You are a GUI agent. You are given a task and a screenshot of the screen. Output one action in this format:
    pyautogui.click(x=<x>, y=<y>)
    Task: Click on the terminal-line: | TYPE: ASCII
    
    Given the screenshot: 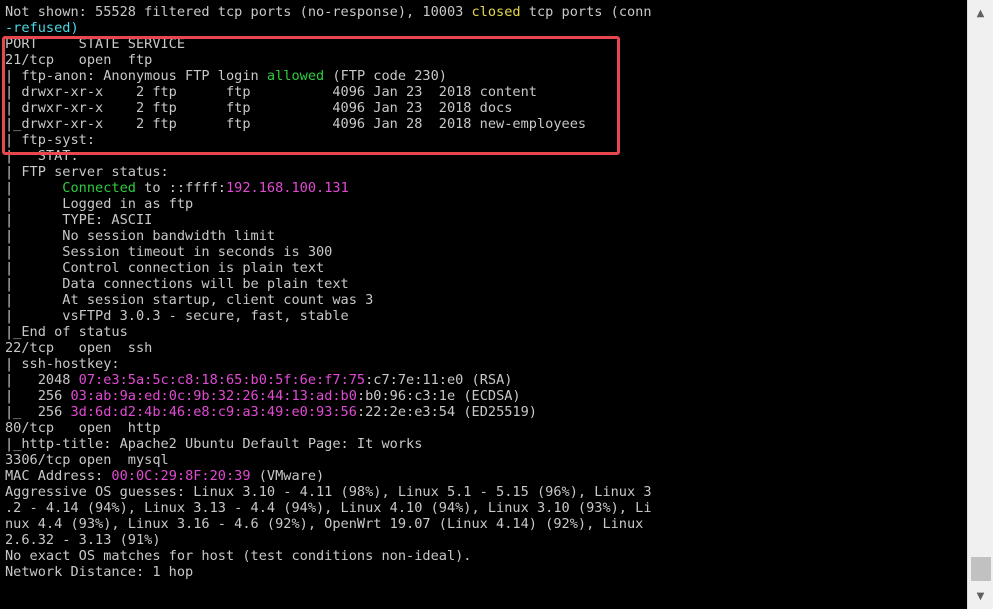 What is the action you would take?
    pyautogui.click(x=328, y=220)
    